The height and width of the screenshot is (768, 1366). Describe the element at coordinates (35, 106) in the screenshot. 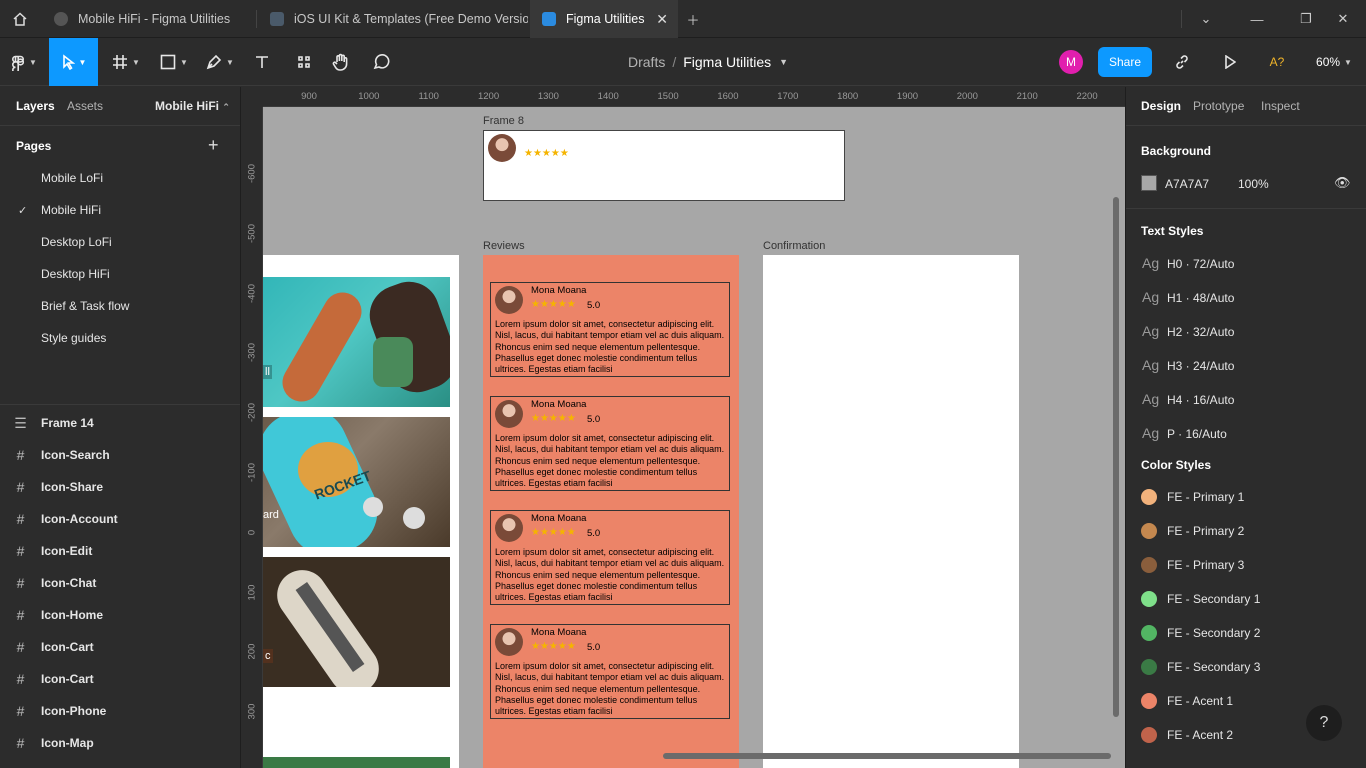

I see `tab-layers: Layers` at that location.